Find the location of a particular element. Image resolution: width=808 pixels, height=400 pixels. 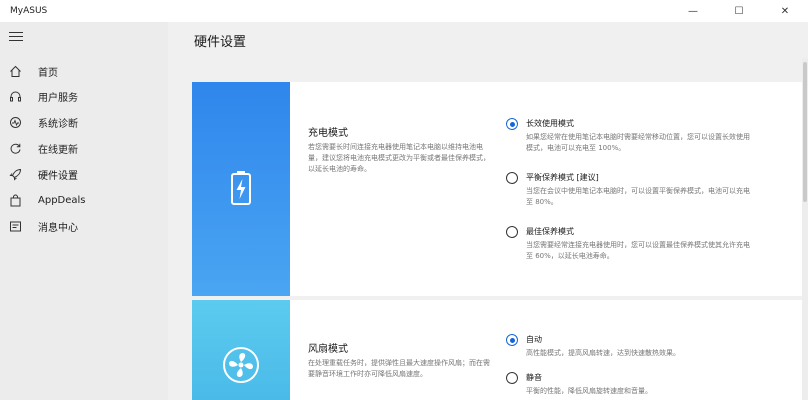

option-title: 平衡保养模式 [建议] is located at coordinates (562, 177).